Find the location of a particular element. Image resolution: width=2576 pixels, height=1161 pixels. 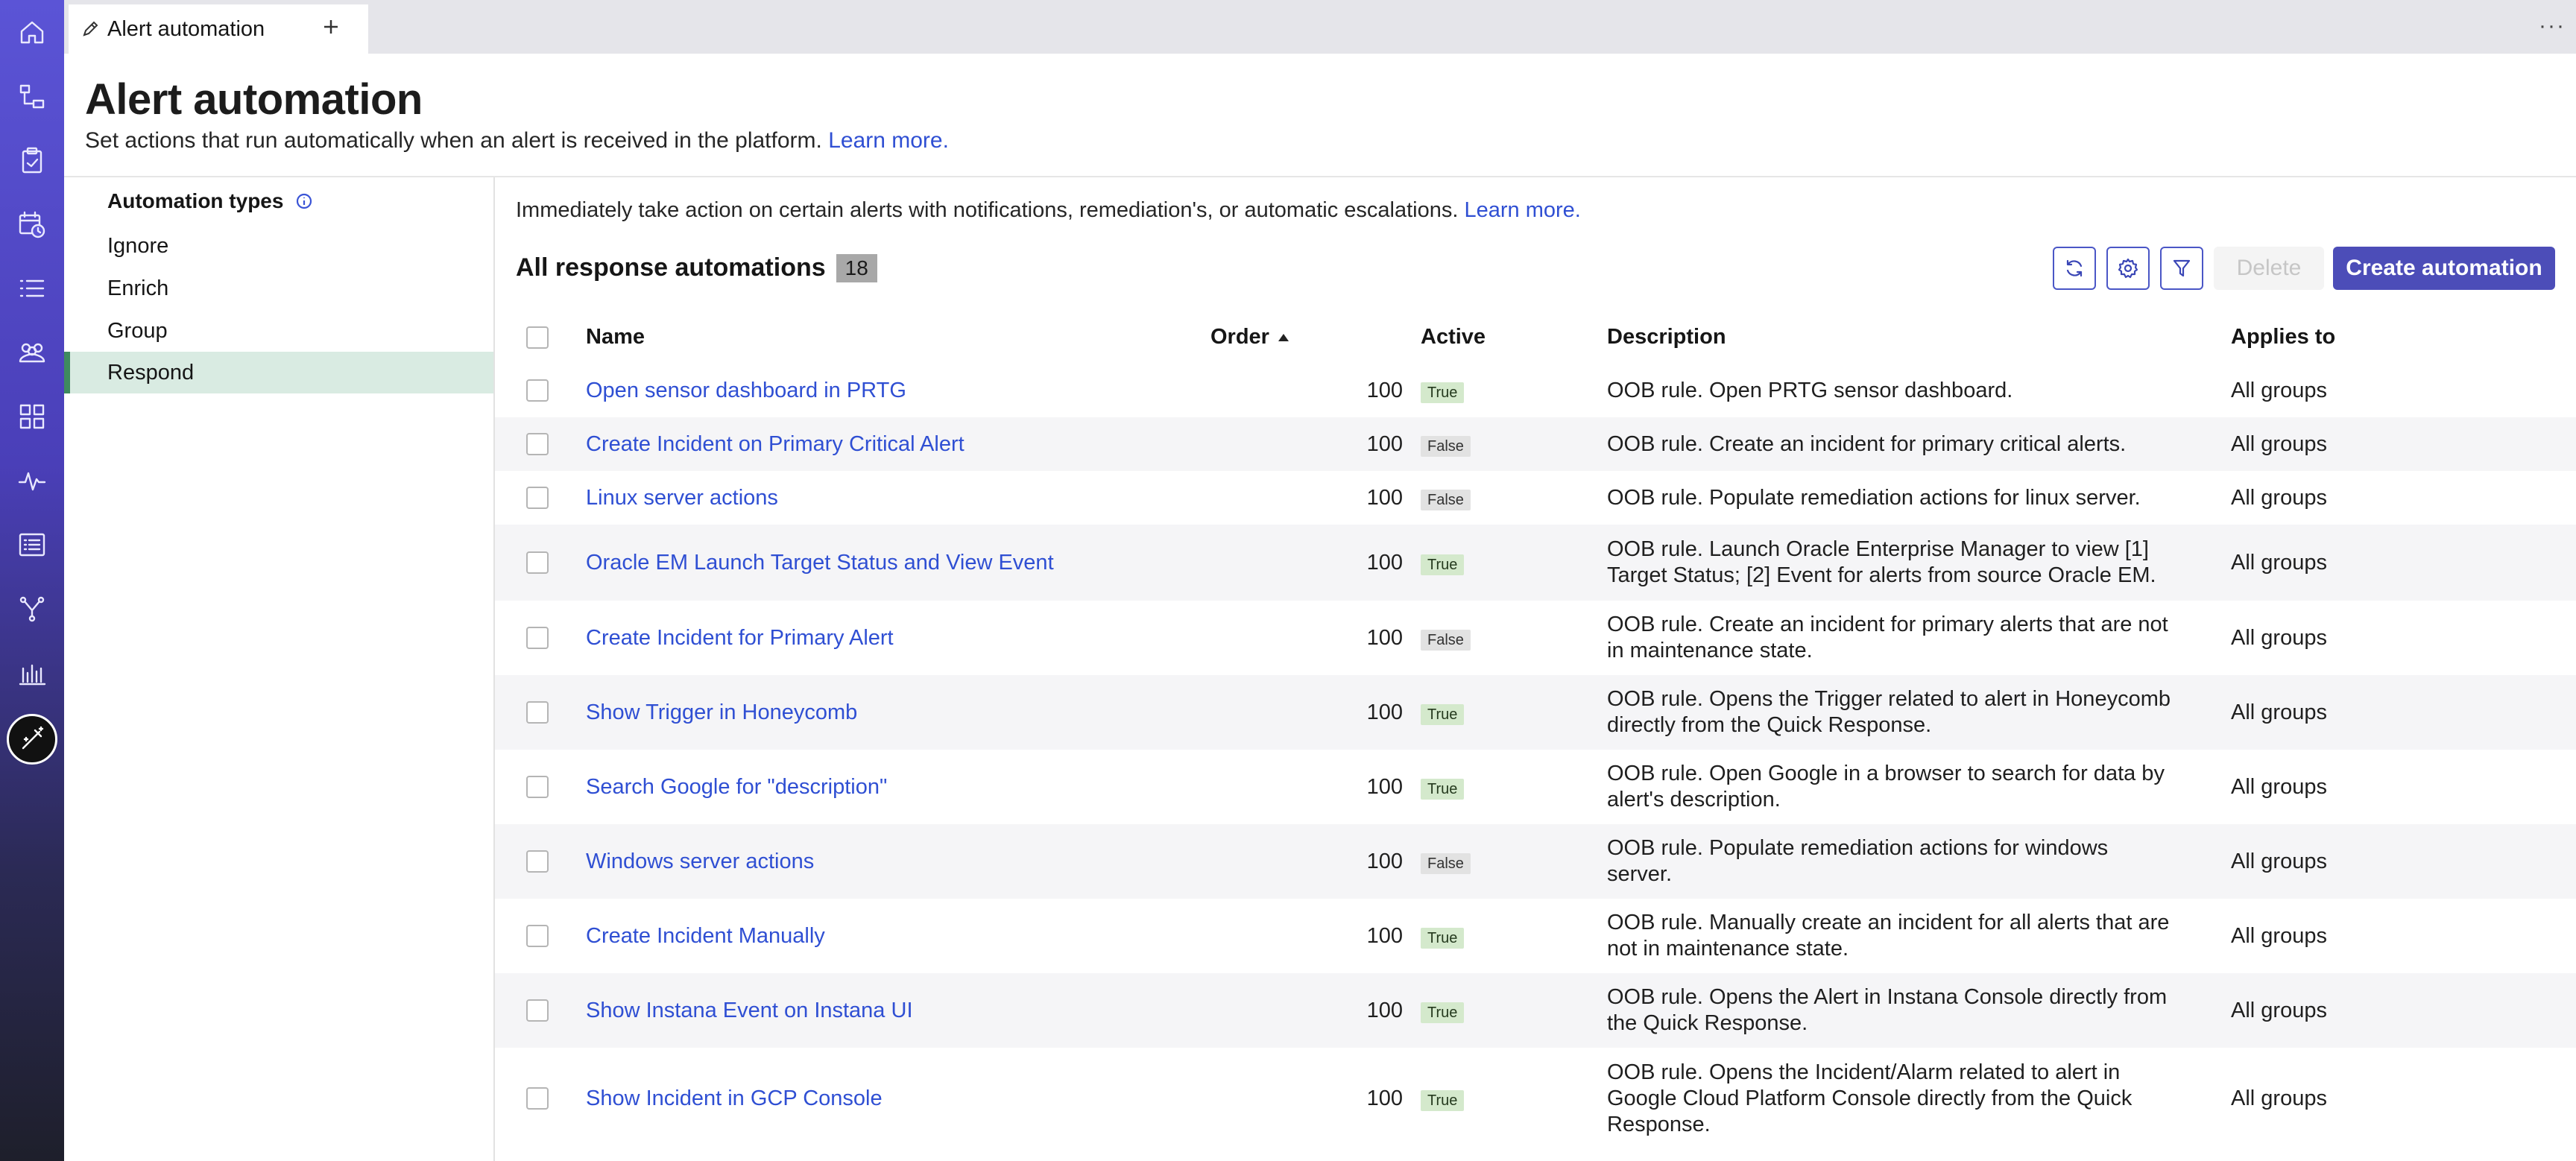

sidebar-item-label: Enrich is located at coordinates (138, 288).